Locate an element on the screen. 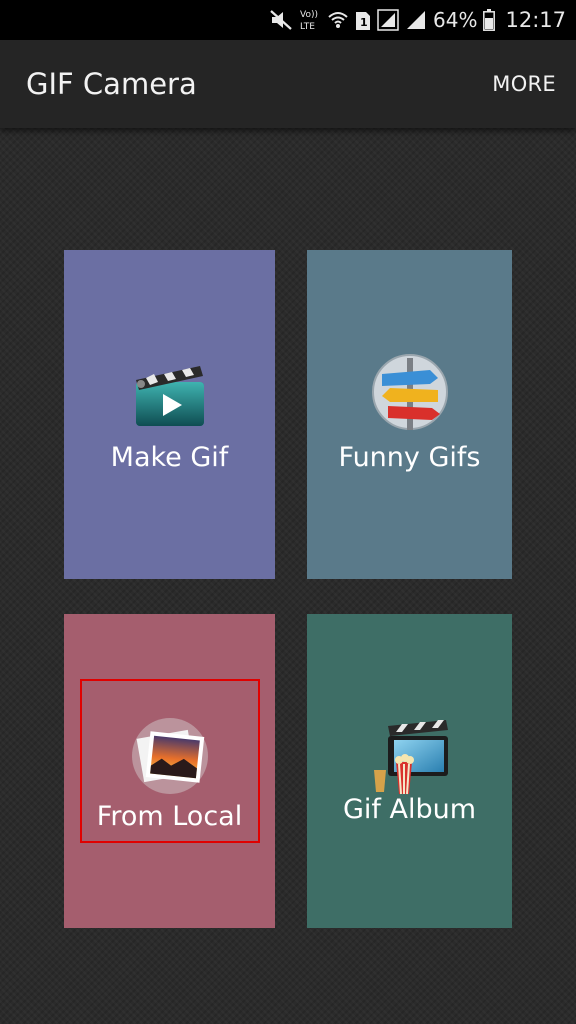 This screenshot has height=1024, width=576. highlight-box is located at coordinates (170, 761).